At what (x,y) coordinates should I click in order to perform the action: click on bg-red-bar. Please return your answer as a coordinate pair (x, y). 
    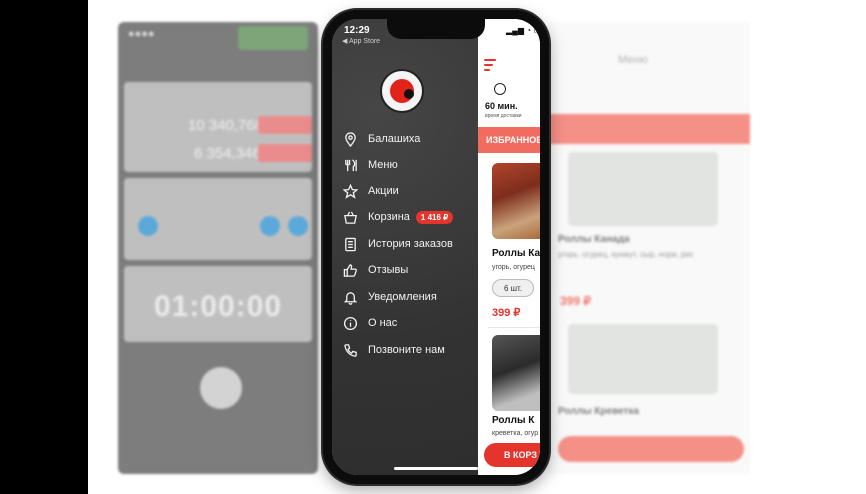
    Looking at the image, I should click on (649, 129).